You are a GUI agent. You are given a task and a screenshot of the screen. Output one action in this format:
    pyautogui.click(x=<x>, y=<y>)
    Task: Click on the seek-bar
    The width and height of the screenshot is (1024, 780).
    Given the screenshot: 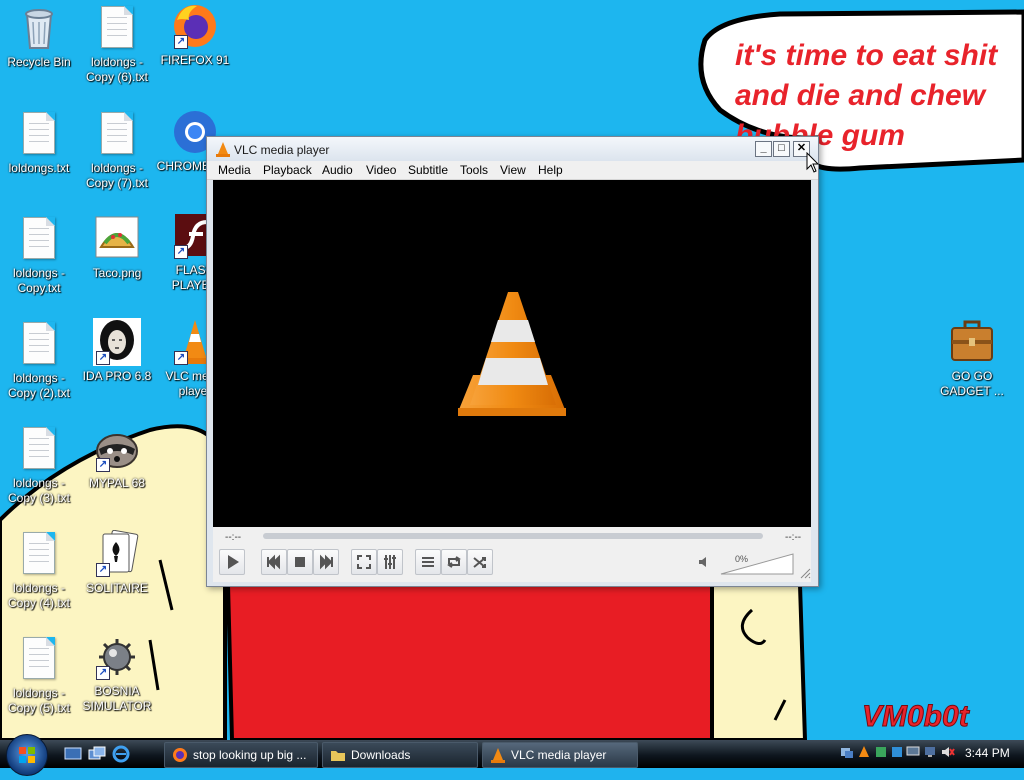 What is the action you would take?
    pyautogui.click(x=513, y=536)
    